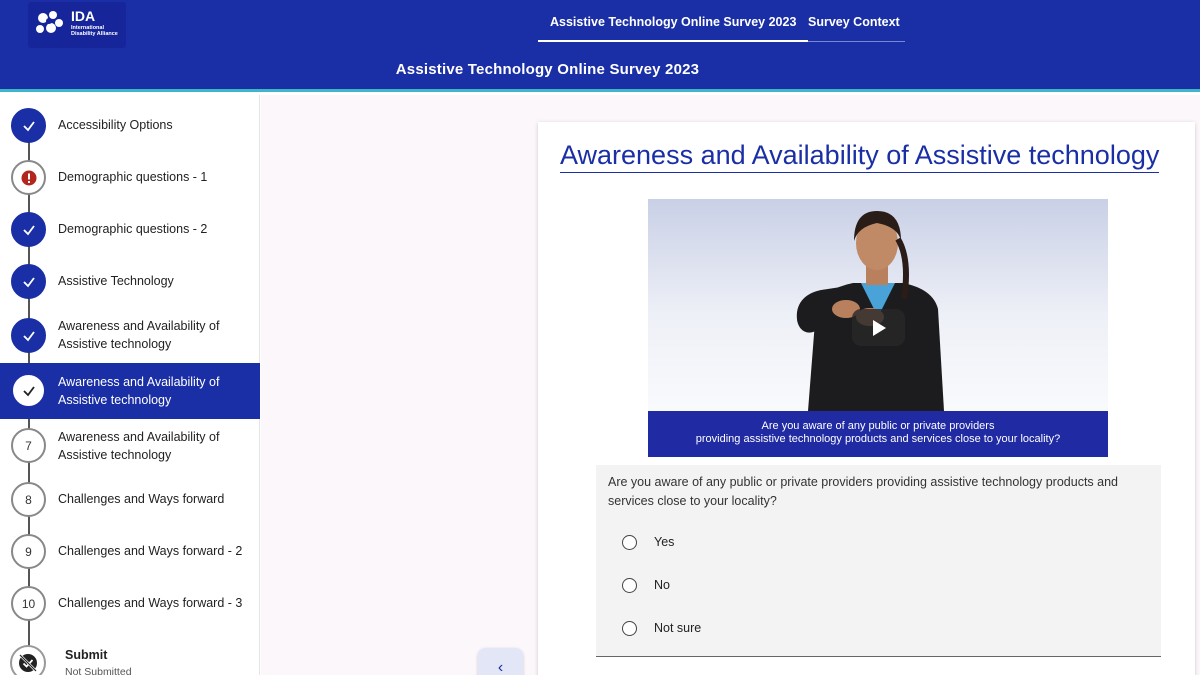 The width and height of the screenshot is (1200, 675). What do you see at coordinates (28, 603) in the screenshot?
I see `step-number: 10` at bounding box center [28, 603].